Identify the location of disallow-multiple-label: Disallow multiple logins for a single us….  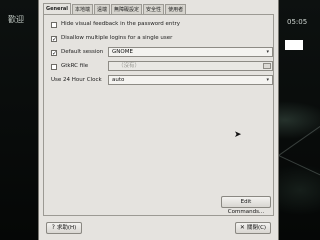
(117, 38).